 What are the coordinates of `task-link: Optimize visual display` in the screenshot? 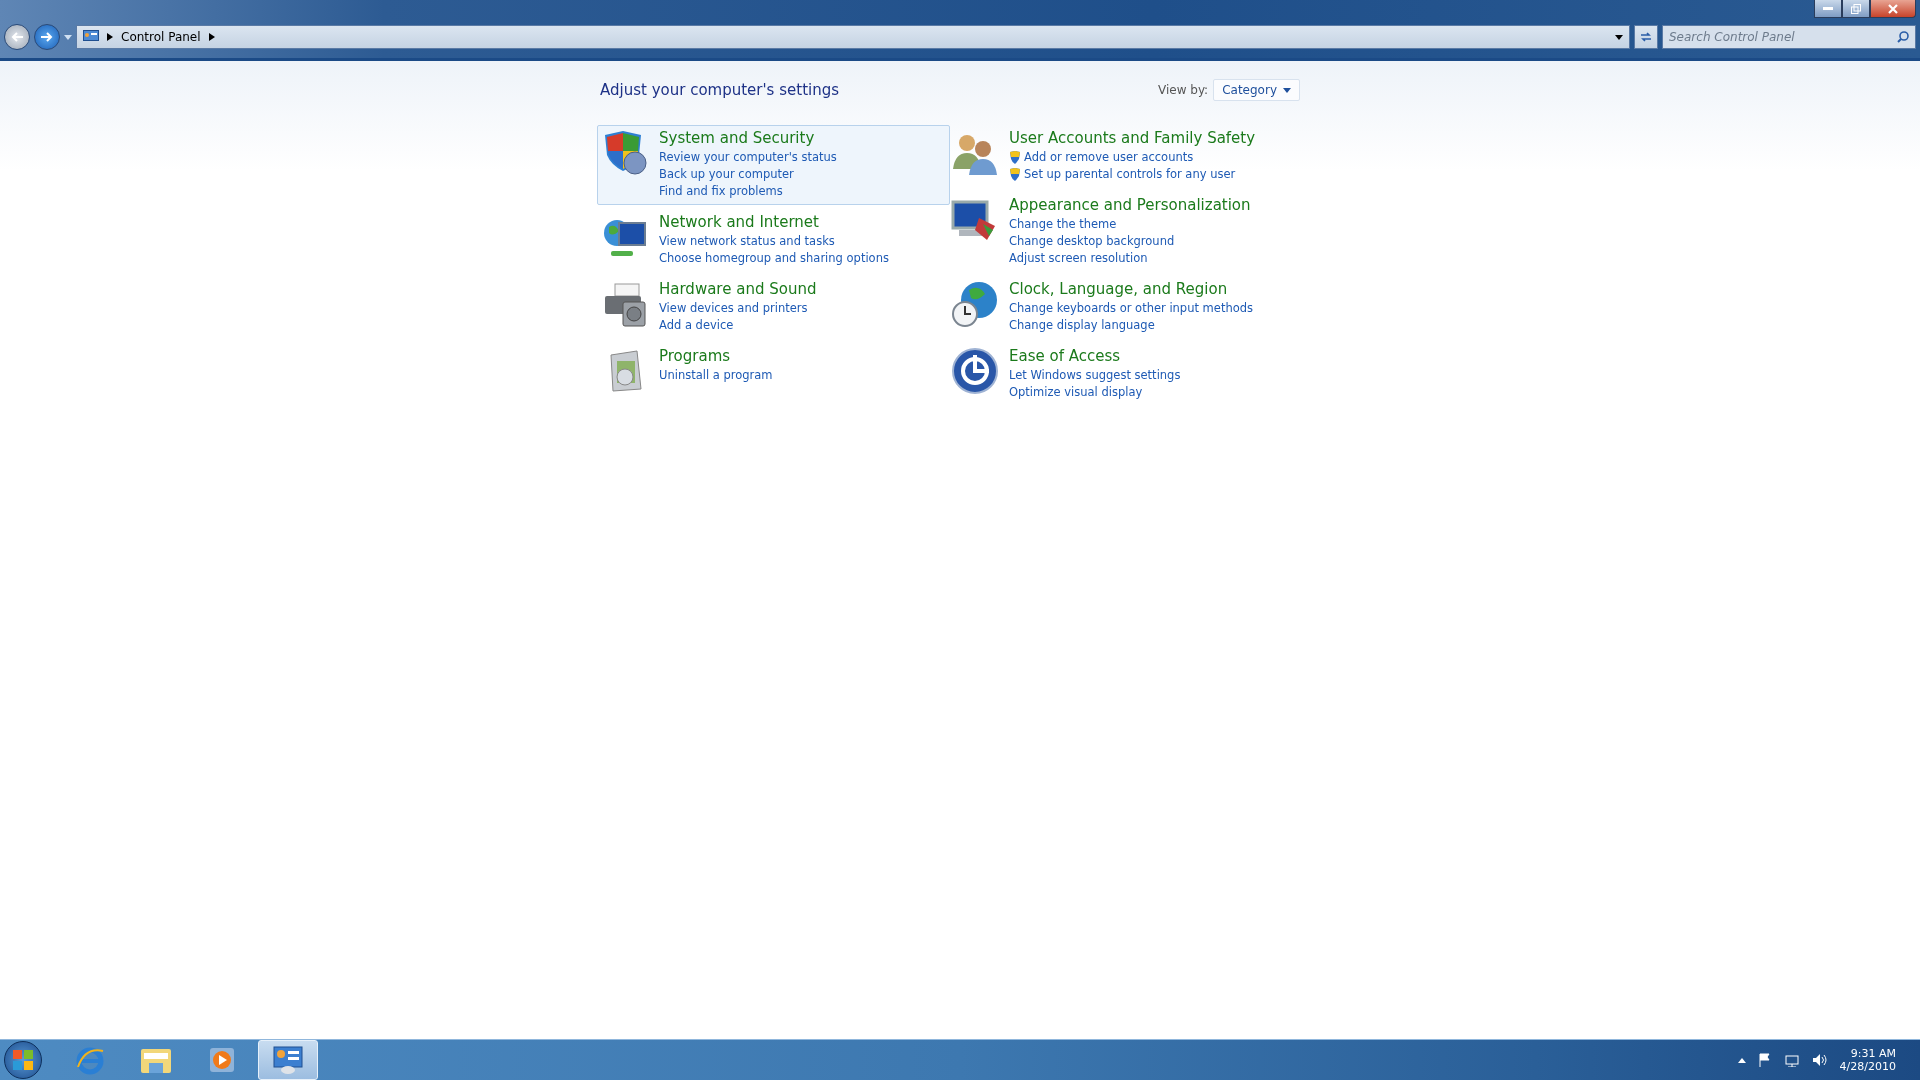 It's located at (1076, 392).